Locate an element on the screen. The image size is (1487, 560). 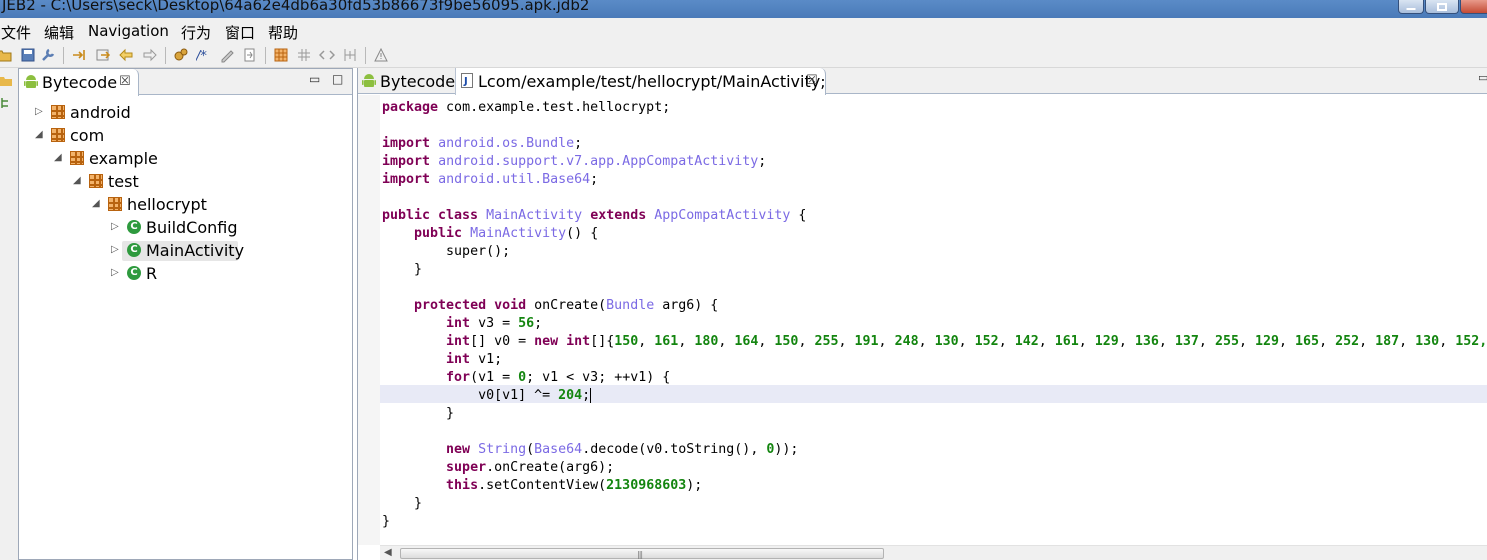
array-value: 191 is located at coordinates (866, 341).